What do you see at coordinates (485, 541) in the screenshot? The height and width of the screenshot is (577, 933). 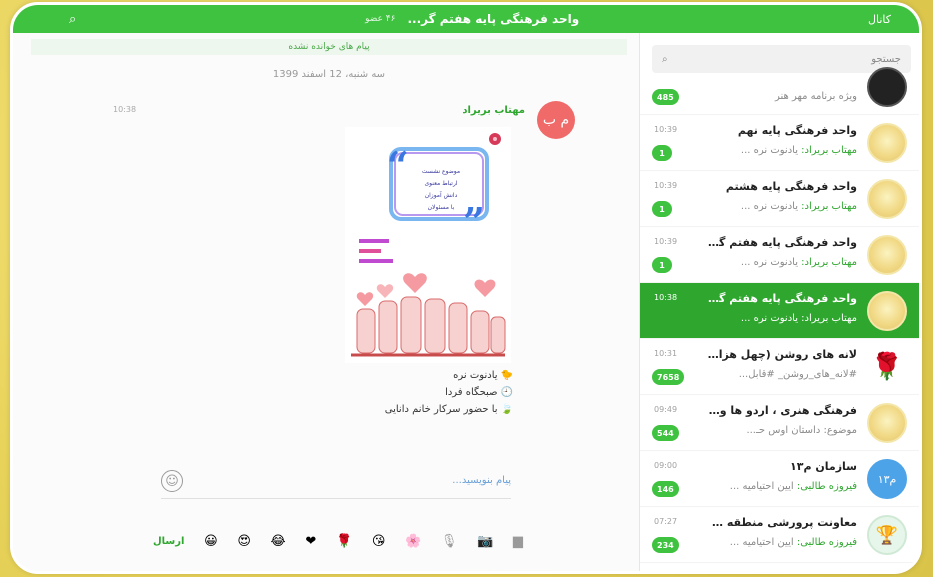 I see `camera-icon: 📷` at bounding box center [485, 541].